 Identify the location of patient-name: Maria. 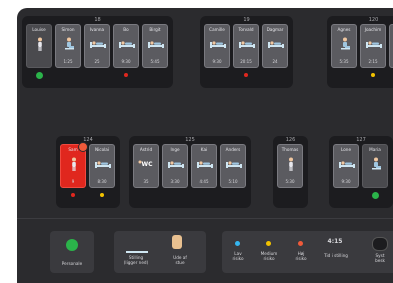
(375, 149).